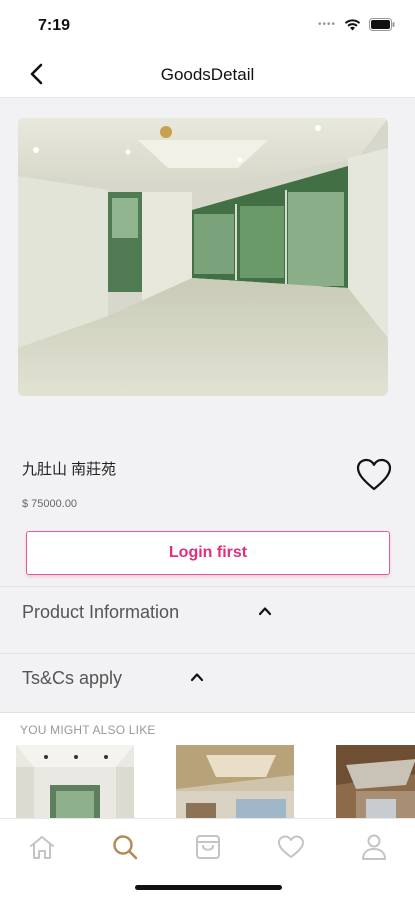 The image size is (415, 900). I want to click on section-title: Ts&Cs apply, so click(72, 678).